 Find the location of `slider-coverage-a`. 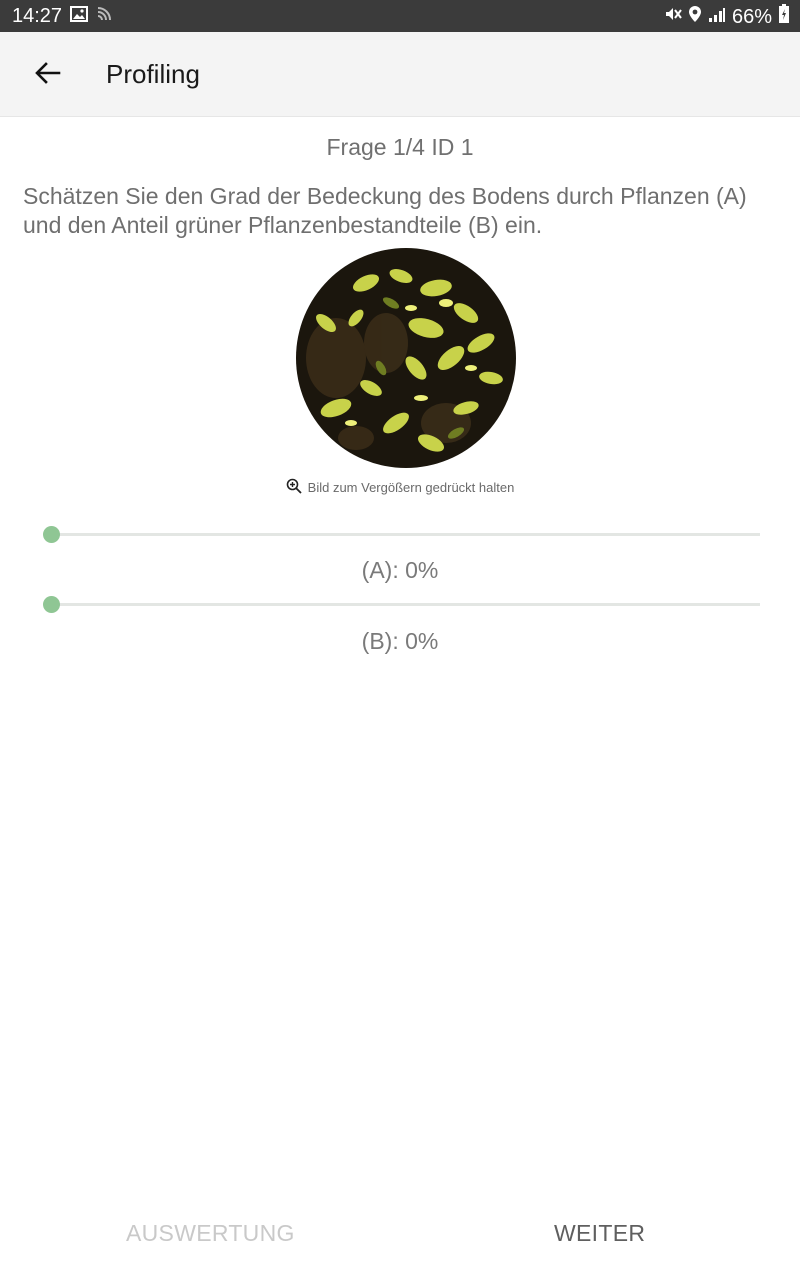

slider-coverage-a is located at coordinates (401, 534).